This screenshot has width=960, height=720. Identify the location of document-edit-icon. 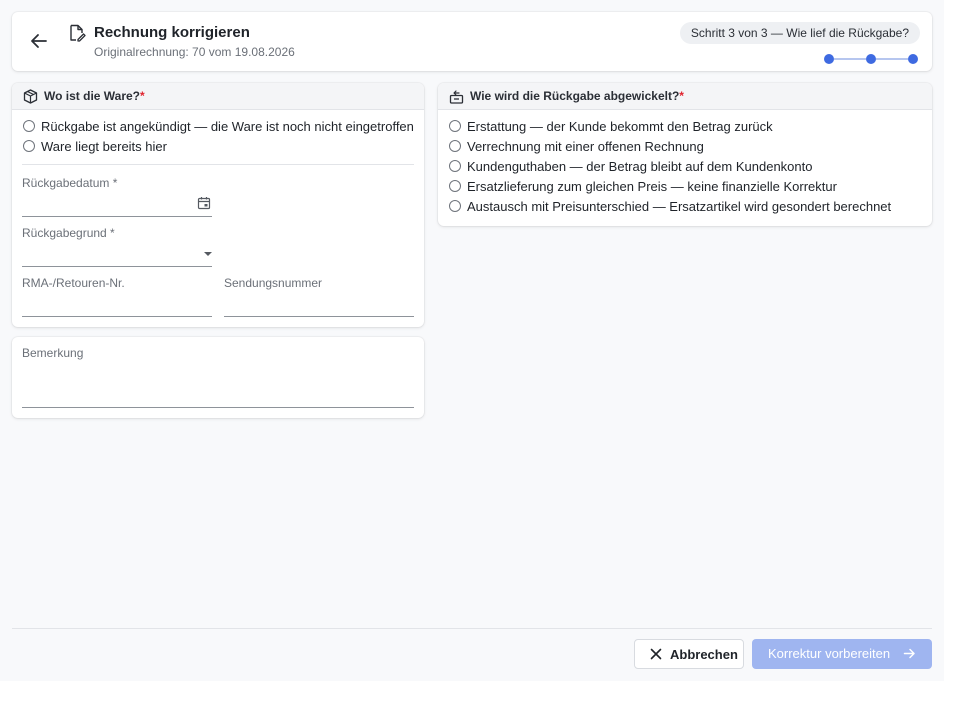
(78, 33).